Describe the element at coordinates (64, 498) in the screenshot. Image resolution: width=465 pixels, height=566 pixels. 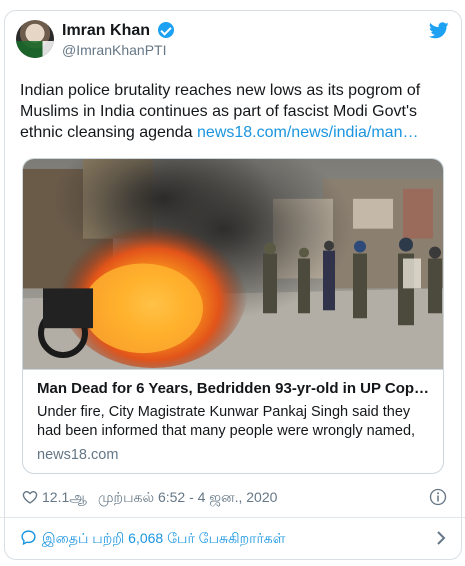
I see `like-count: 12.1ஆ` at that location.